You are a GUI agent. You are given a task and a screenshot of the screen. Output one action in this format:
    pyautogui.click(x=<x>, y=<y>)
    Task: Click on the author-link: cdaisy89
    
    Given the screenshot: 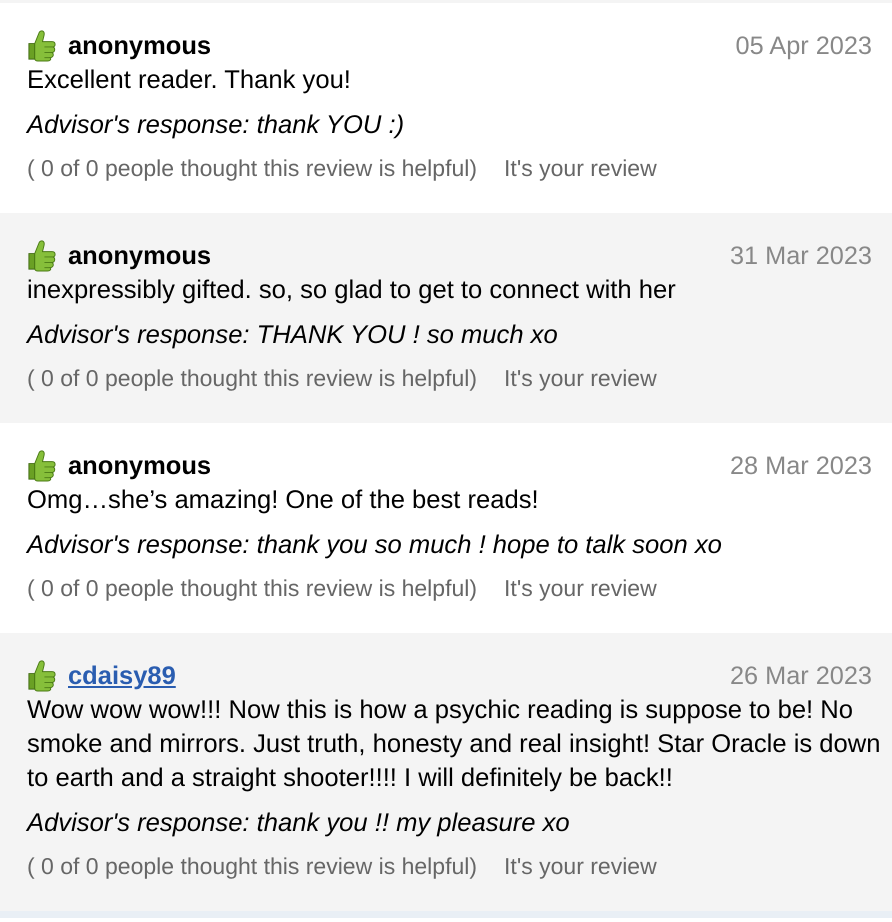 What is the action you would take?
    pyautogui.click(x=122, y=676)
    